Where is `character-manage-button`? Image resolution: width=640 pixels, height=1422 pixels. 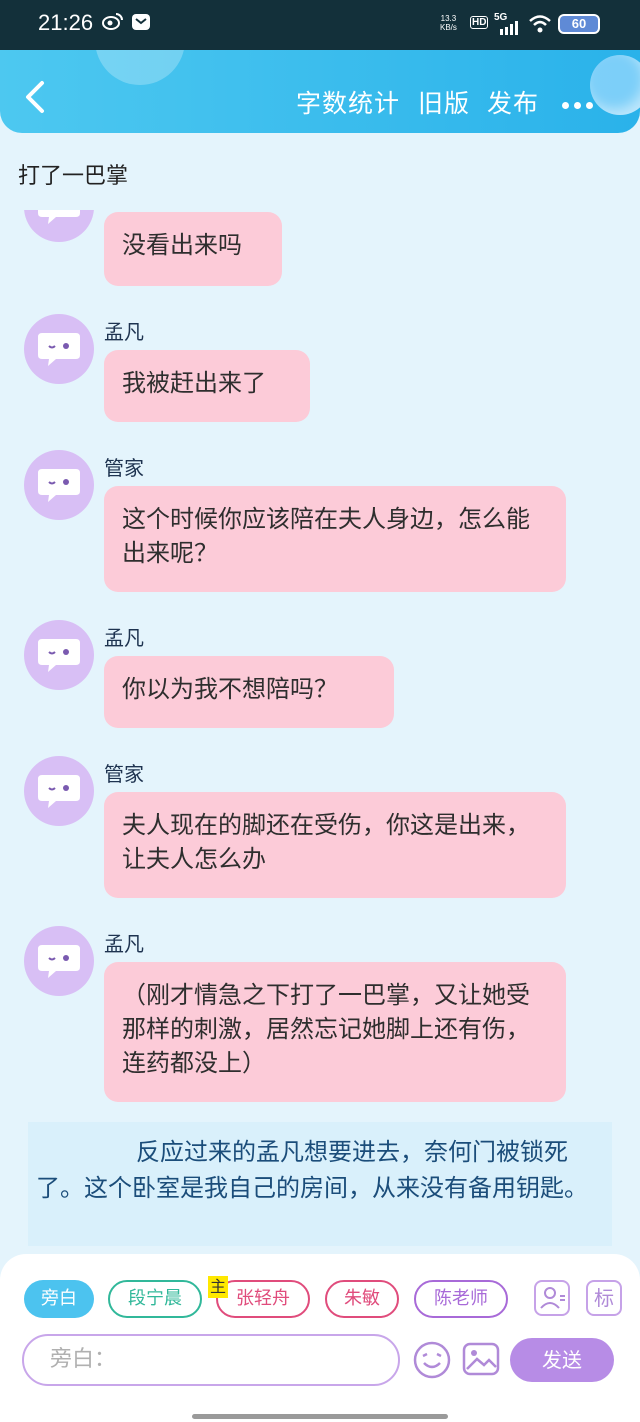 character-manage-button is located at coordinates (552, 1298).